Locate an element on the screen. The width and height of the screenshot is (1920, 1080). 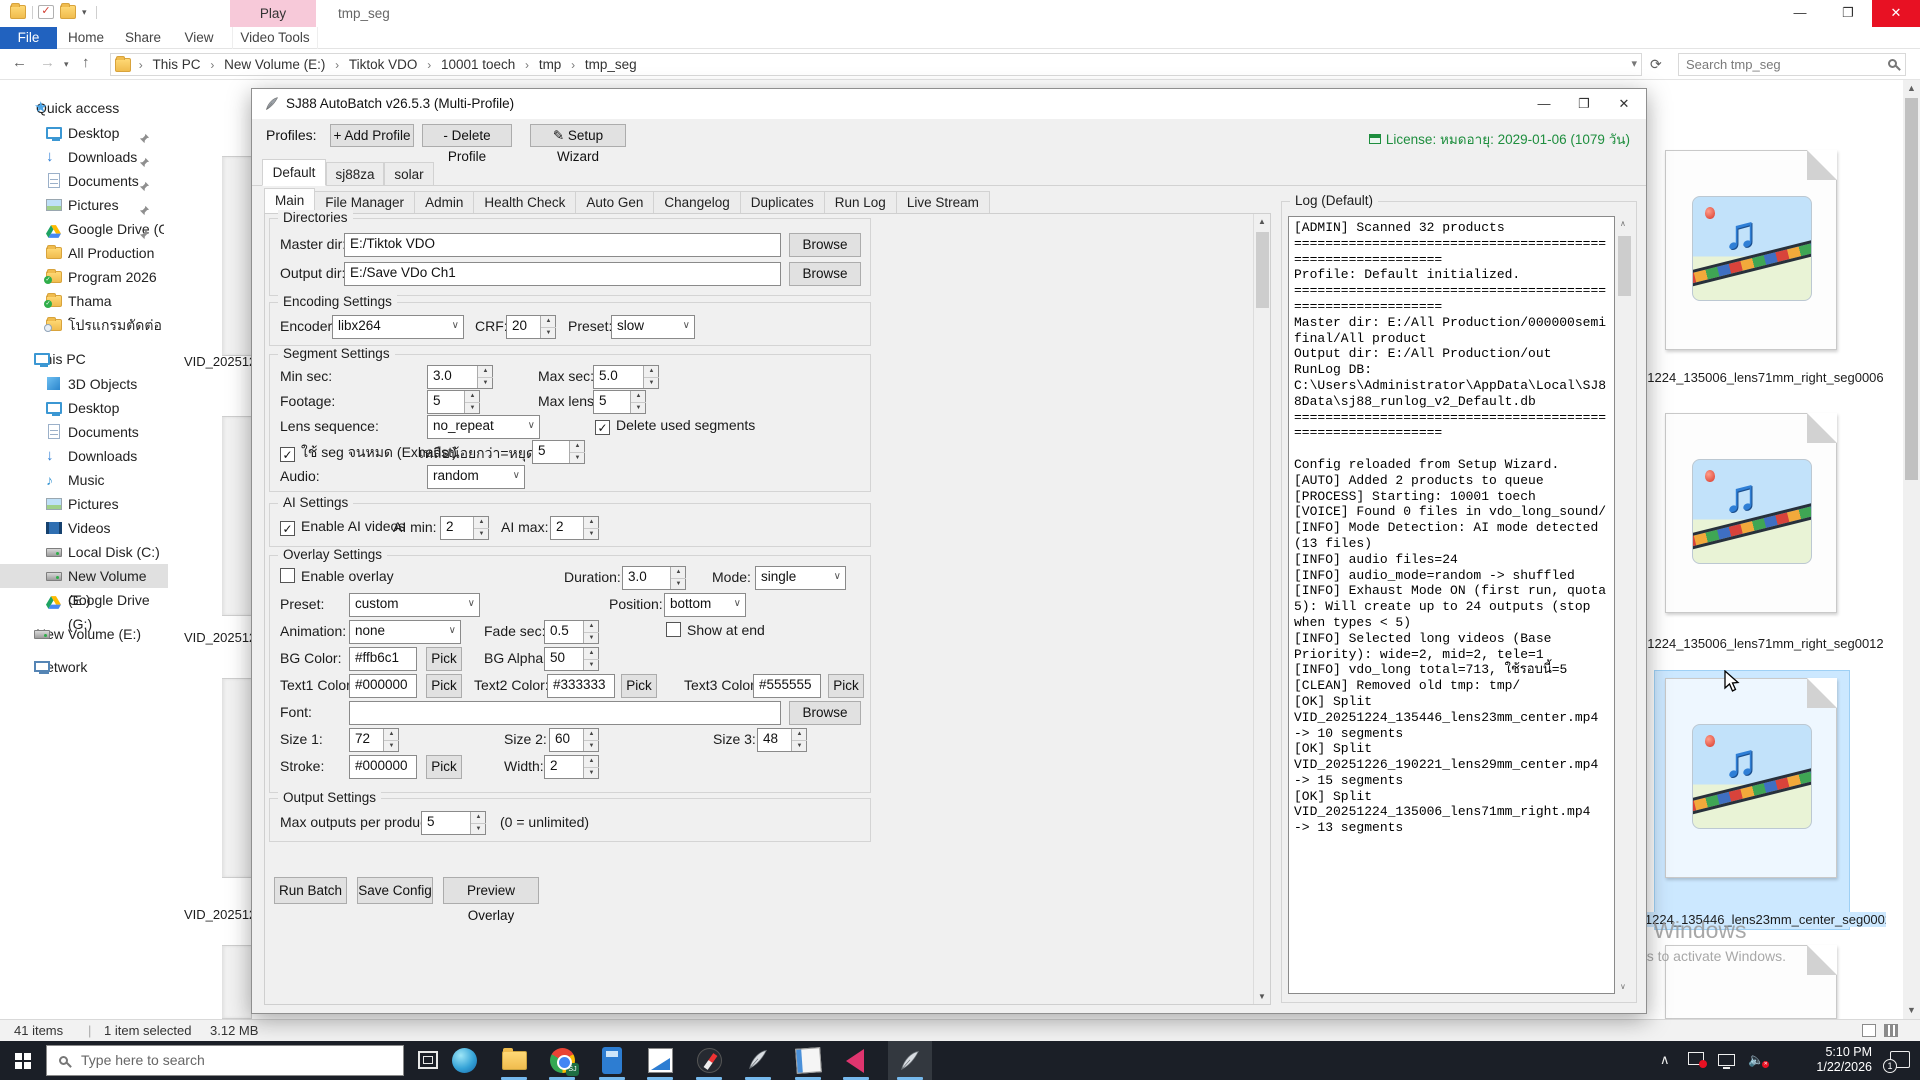
sidebar-item-downloads-pc: ↓ Downloads is located at coordinates (84, 456).